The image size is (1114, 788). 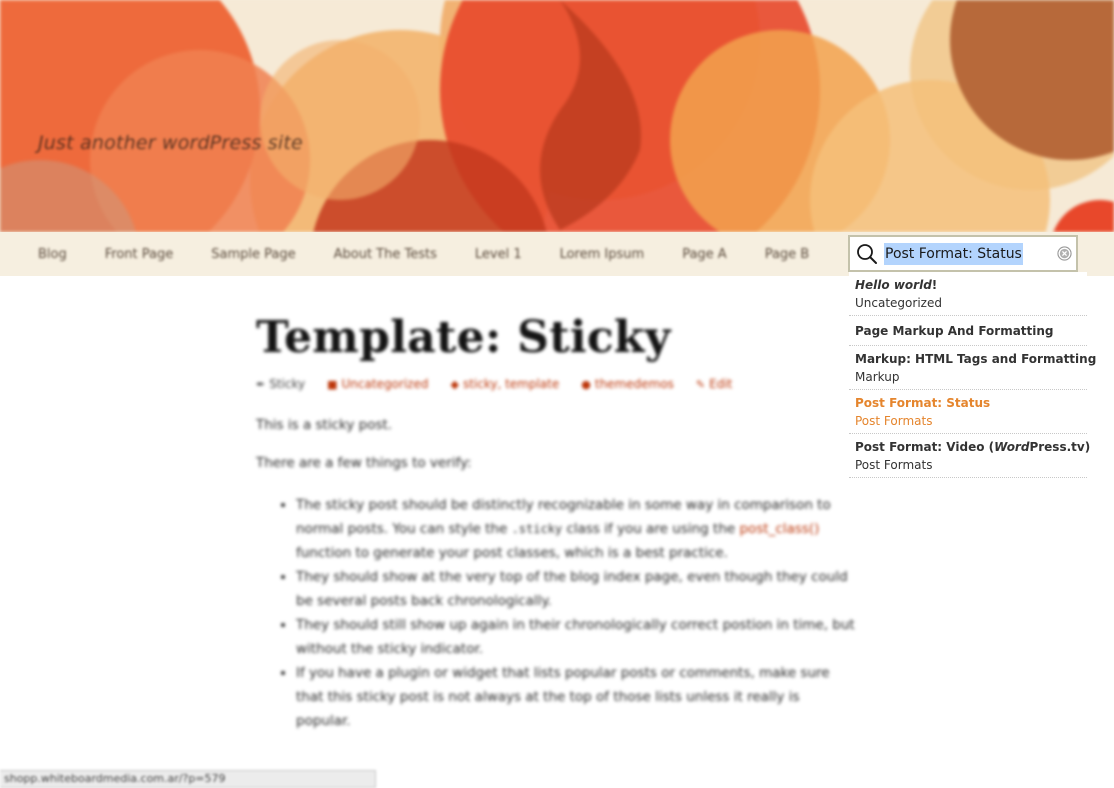 I want to click on search-result-title: Post Format: Video (WordPress.tv), so click(x=972, y=447).